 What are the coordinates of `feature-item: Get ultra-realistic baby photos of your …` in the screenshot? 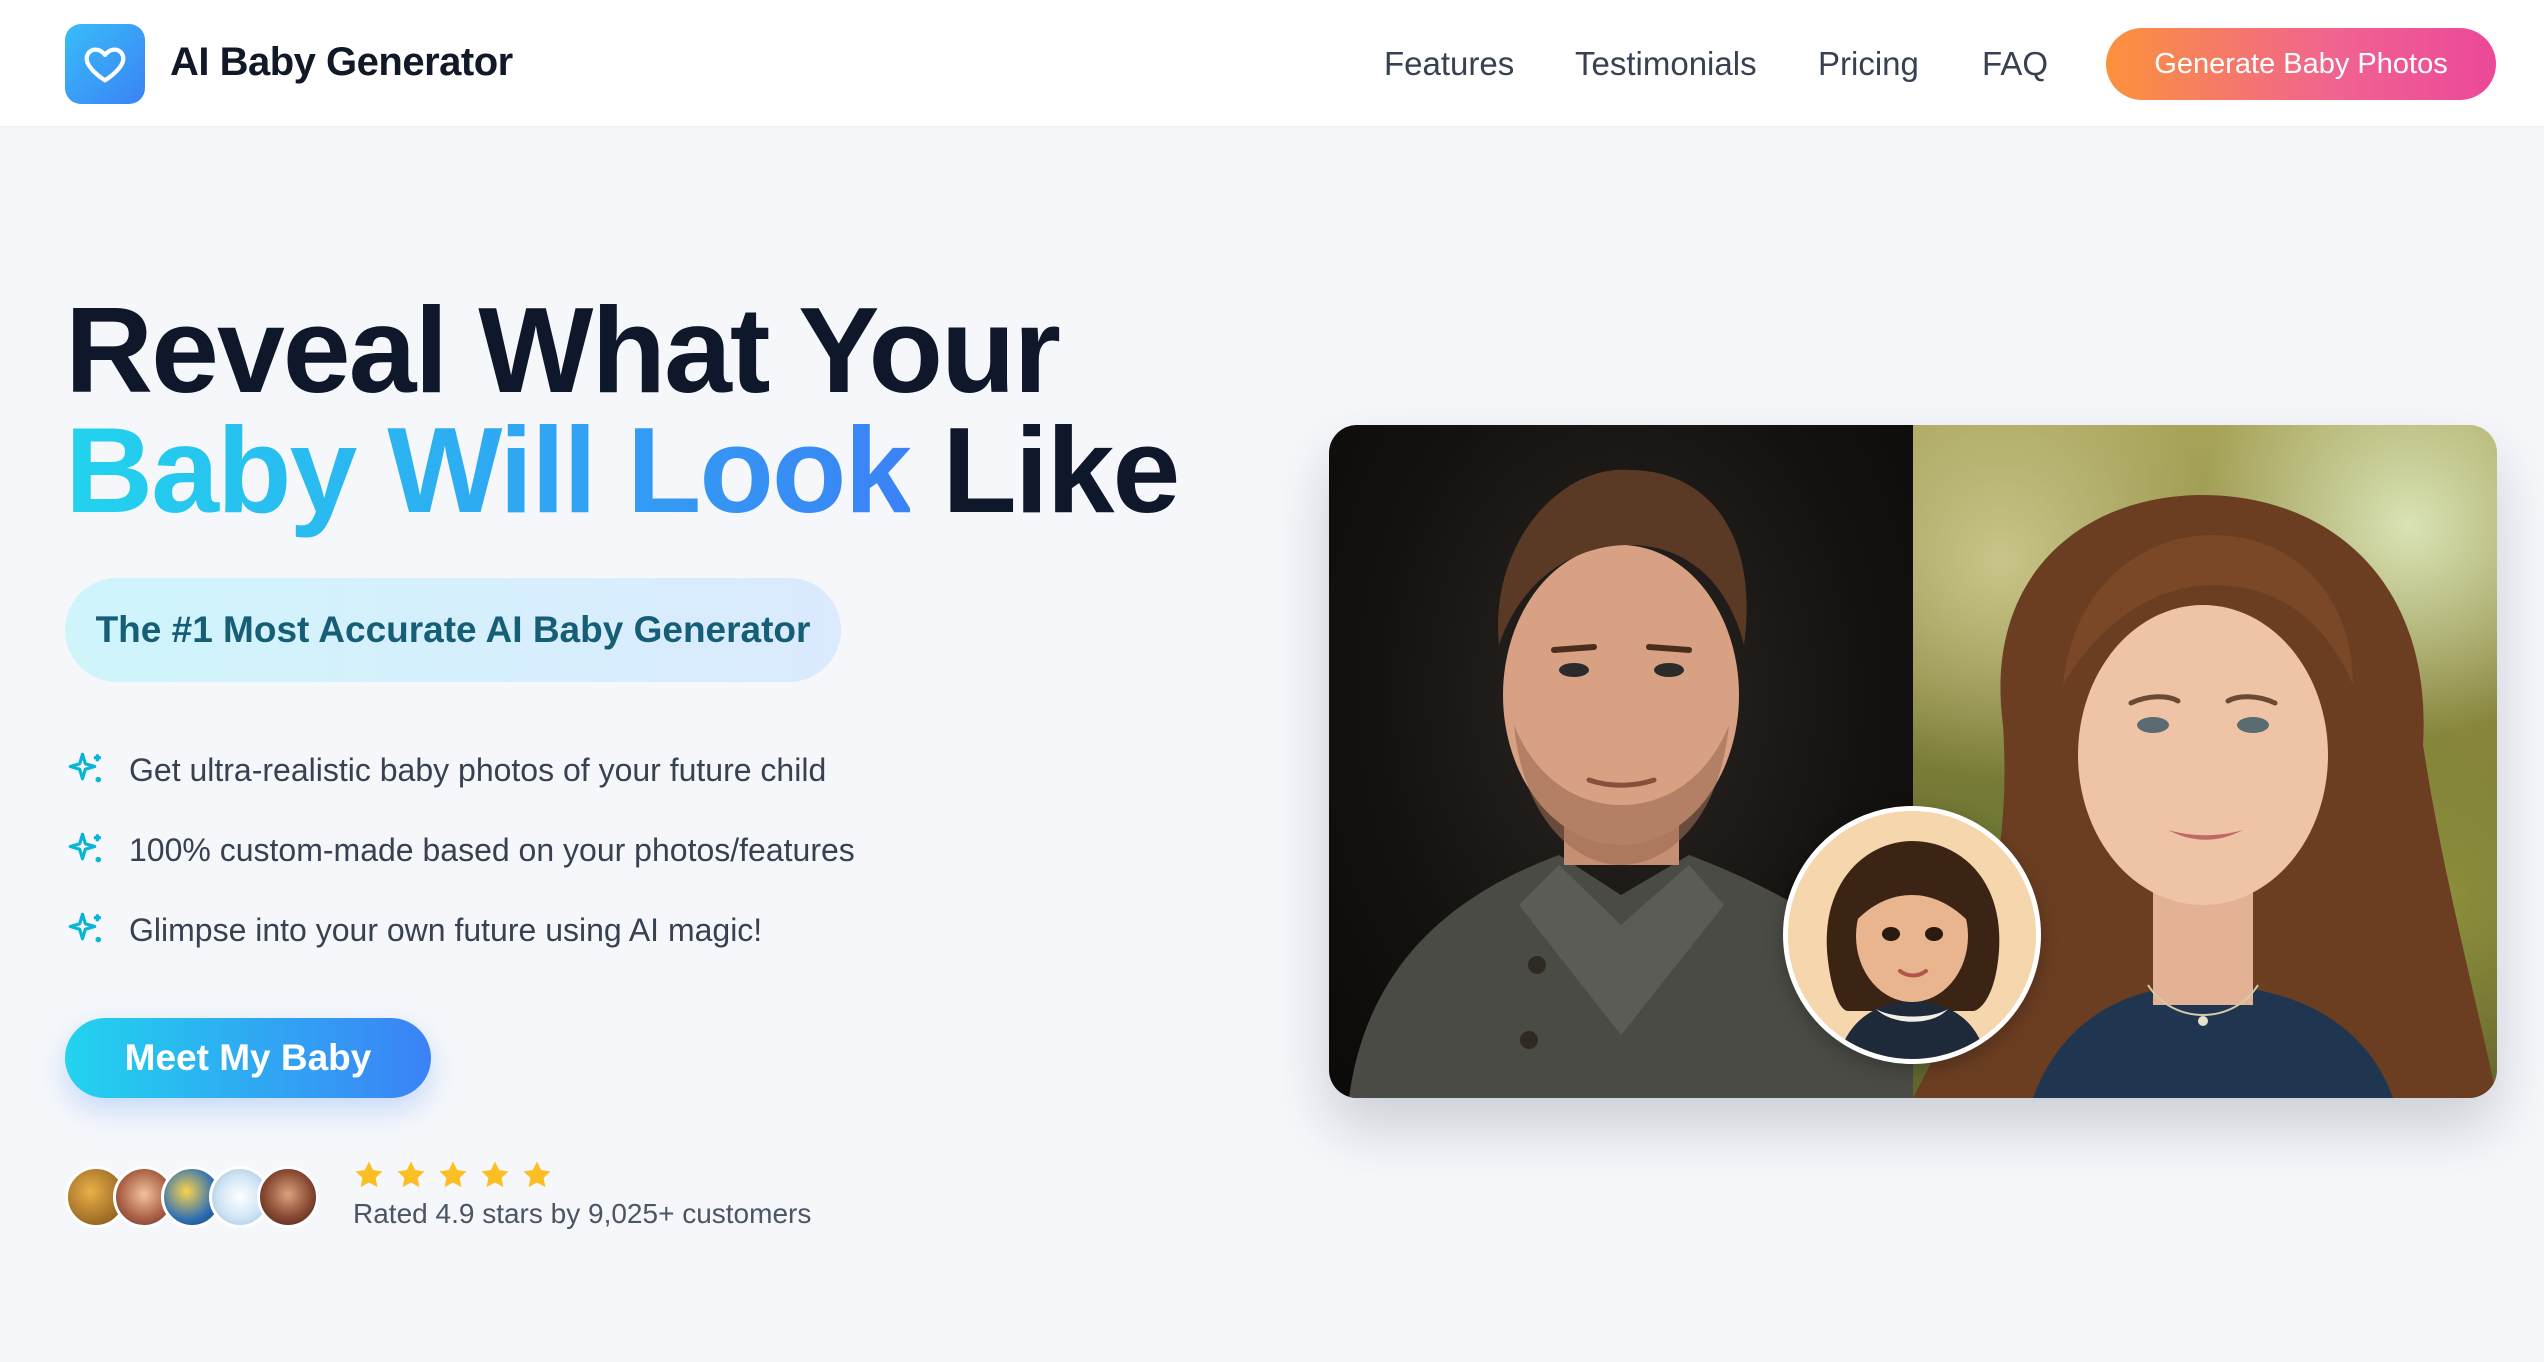 It's located at (445, 770).